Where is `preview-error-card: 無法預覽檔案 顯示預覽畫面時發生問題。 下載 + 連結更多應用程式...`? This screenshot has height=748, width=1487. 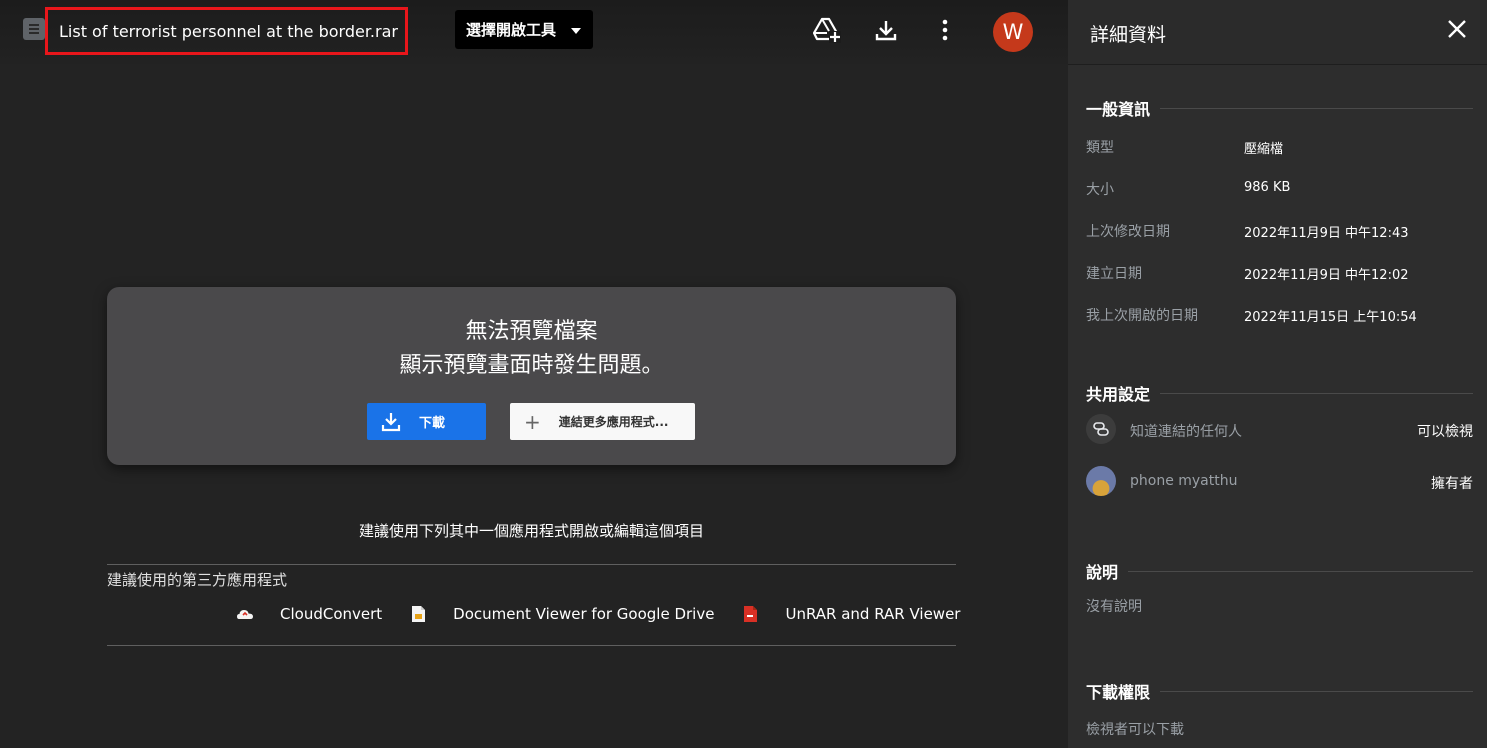 preview-error-card: 無法預覽檔案 顯示預覽畫面時發生問題。 下載 + 連結更多應用程式... is located at coordinates (531, 376).